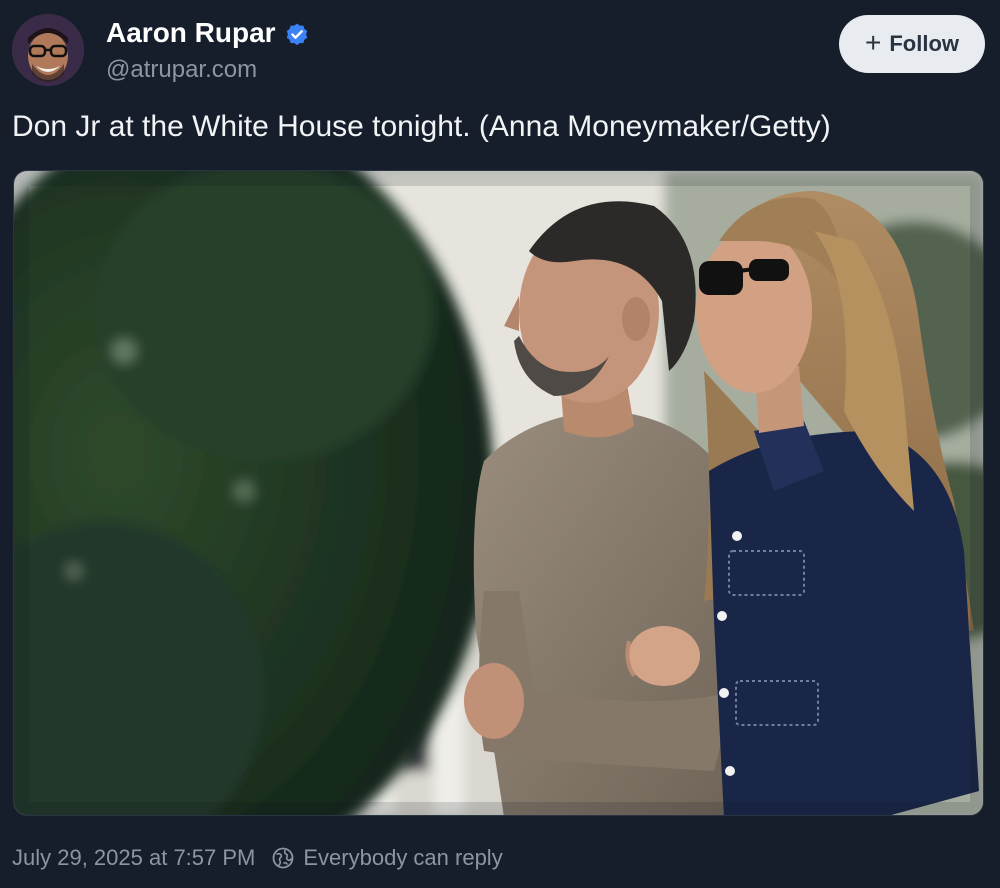  Describe the element at coordinates (133, 858) in the screenshot. I see `post-timestamp: July 29, 2025 at 7:57 PM` at that location.